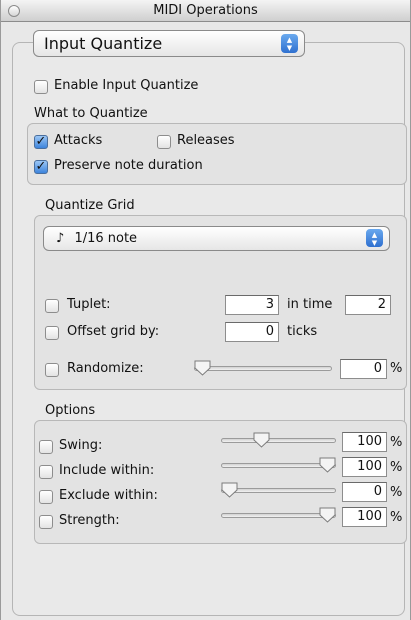 The image size is (411, 620). What do you see at coordinates (216, 238) in the screenshot?
I see `grid-popup: ♪ 1/16 note ▲ ▼` at bounding box center [216, 238].